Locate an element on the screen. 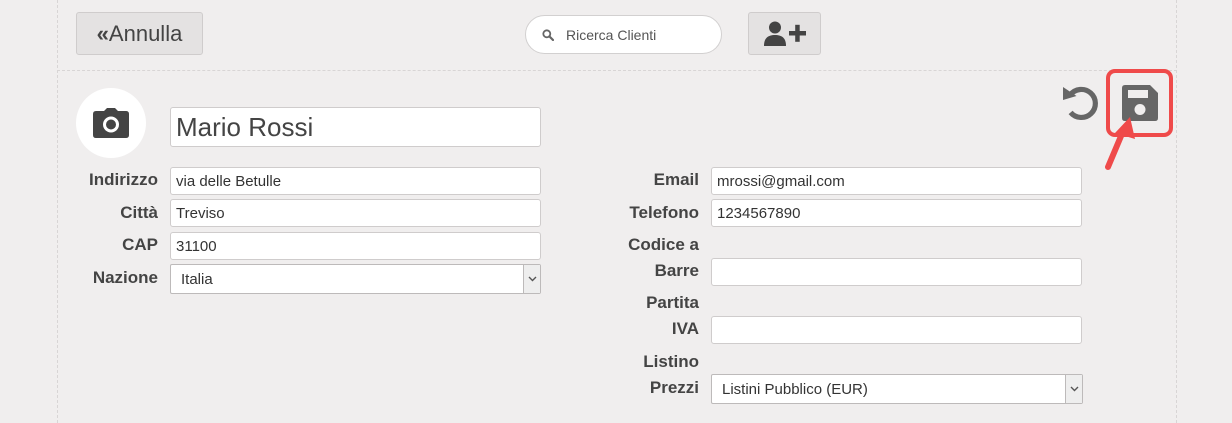 This screenshot has width=1232, height=423. country-label: Nazione is located at coordinates (125, 277).